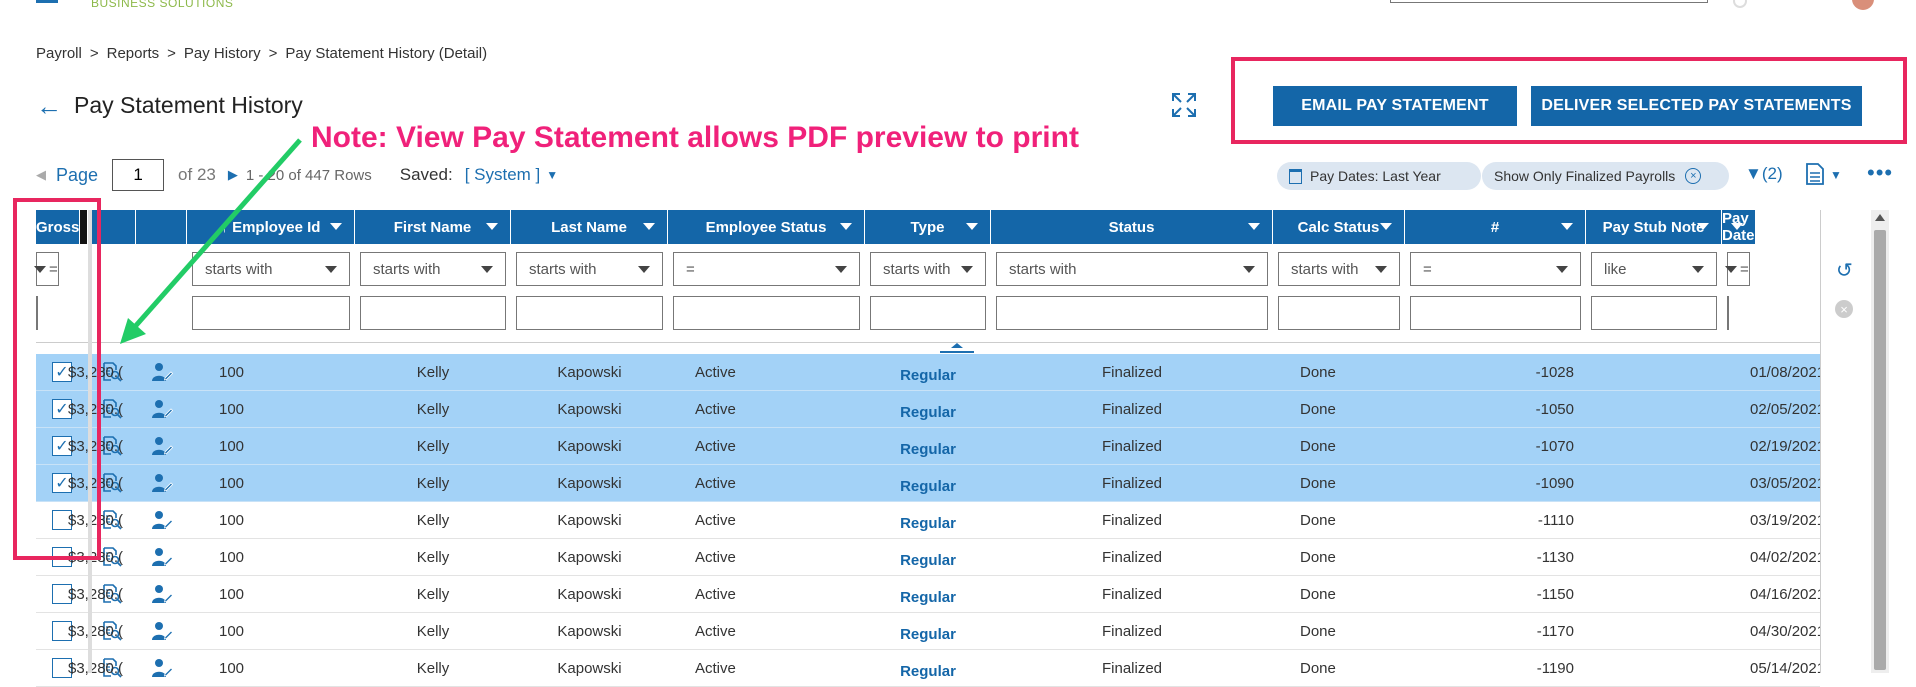 The image size is (1916, 687). Describe the element at coordinates (766, 269) in the screenshot. I see `filter-operator-employee_status: =` at that location.